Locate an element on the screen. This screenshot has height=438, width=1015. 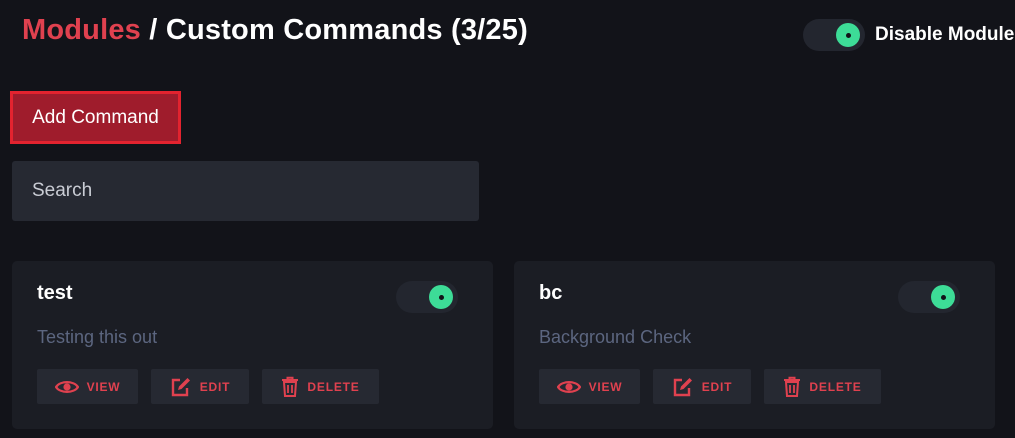
disable-module-toggle is located at coordinates (834, 35).